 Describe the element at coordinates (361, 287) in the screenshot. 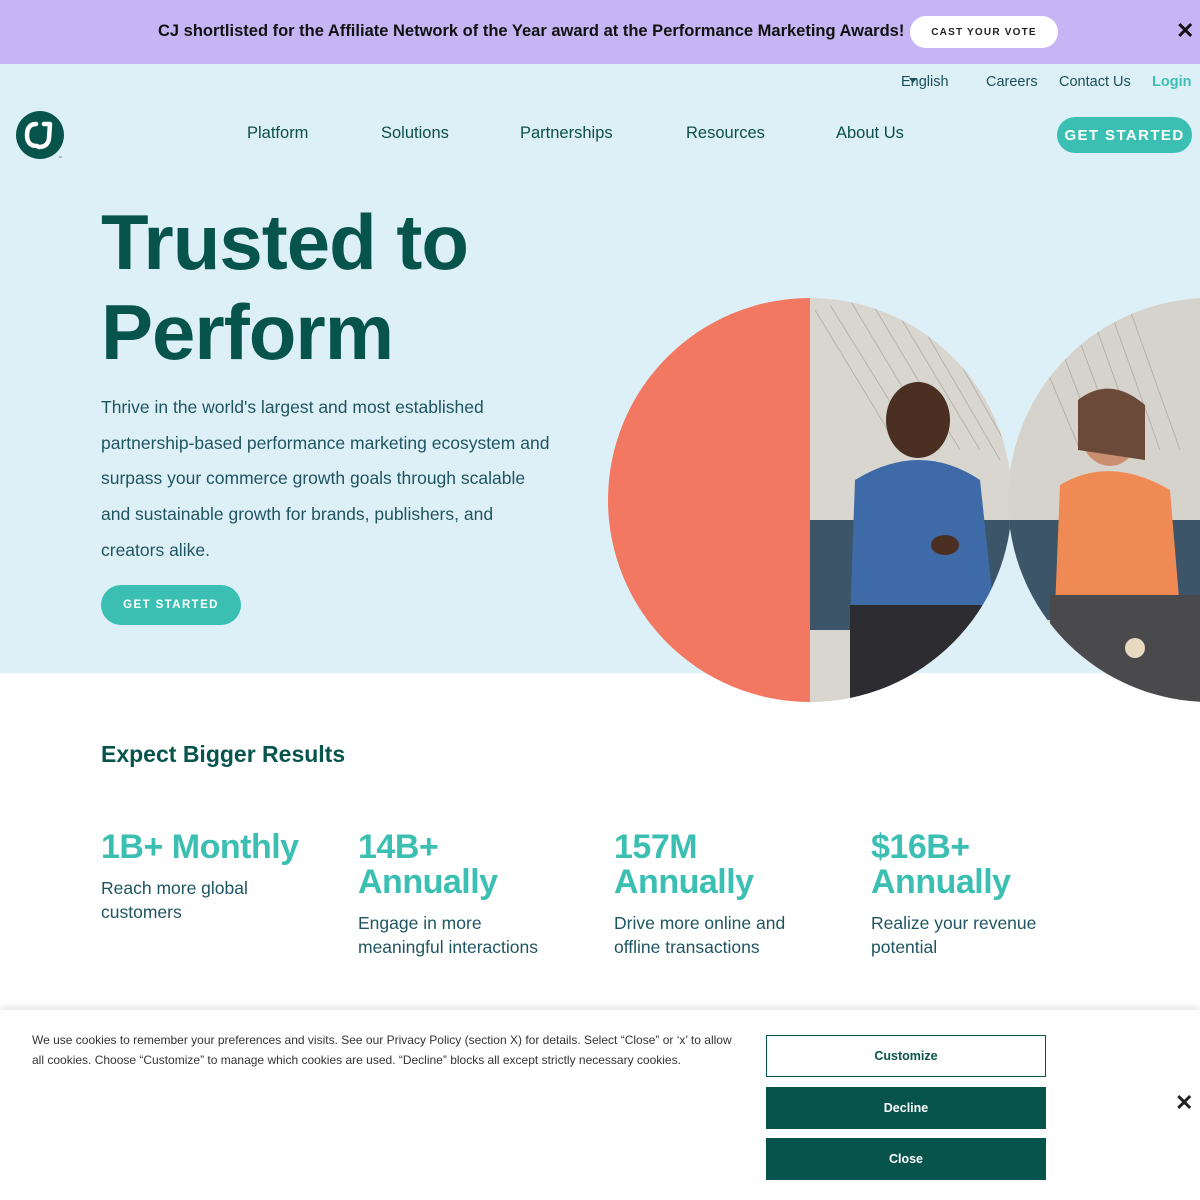

I see `hero-title: Trusted to Perform` at that location.